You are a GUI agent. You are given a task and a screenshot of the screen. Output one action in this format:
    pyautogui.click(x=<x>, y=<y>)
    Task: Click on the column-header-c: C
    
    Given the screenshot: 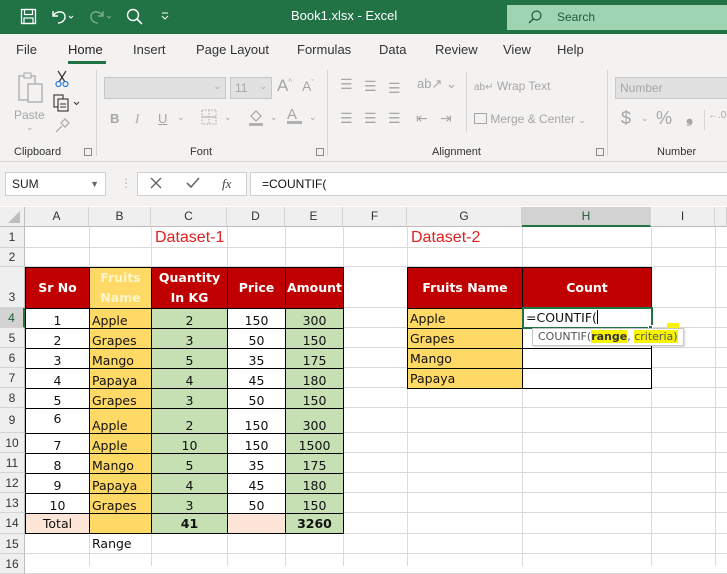 What is the action you would take?
    pyautogui.click(x=189, y=217)
    